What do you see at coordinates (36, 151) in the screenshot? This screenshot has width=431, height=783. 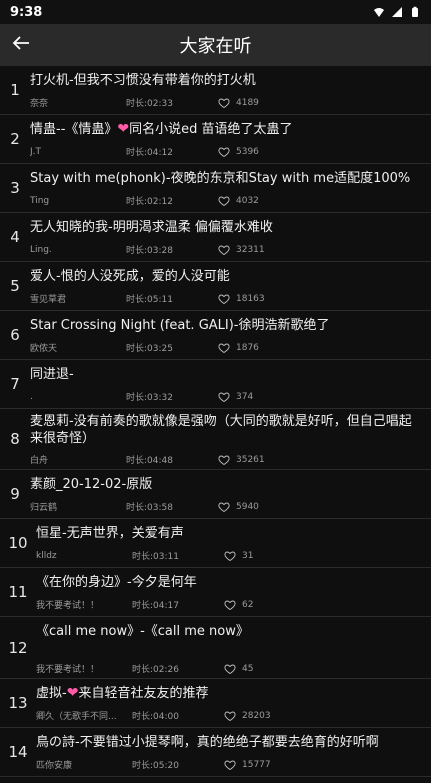 I see `uploader-name: J.T` at bounding box center [36, 151].